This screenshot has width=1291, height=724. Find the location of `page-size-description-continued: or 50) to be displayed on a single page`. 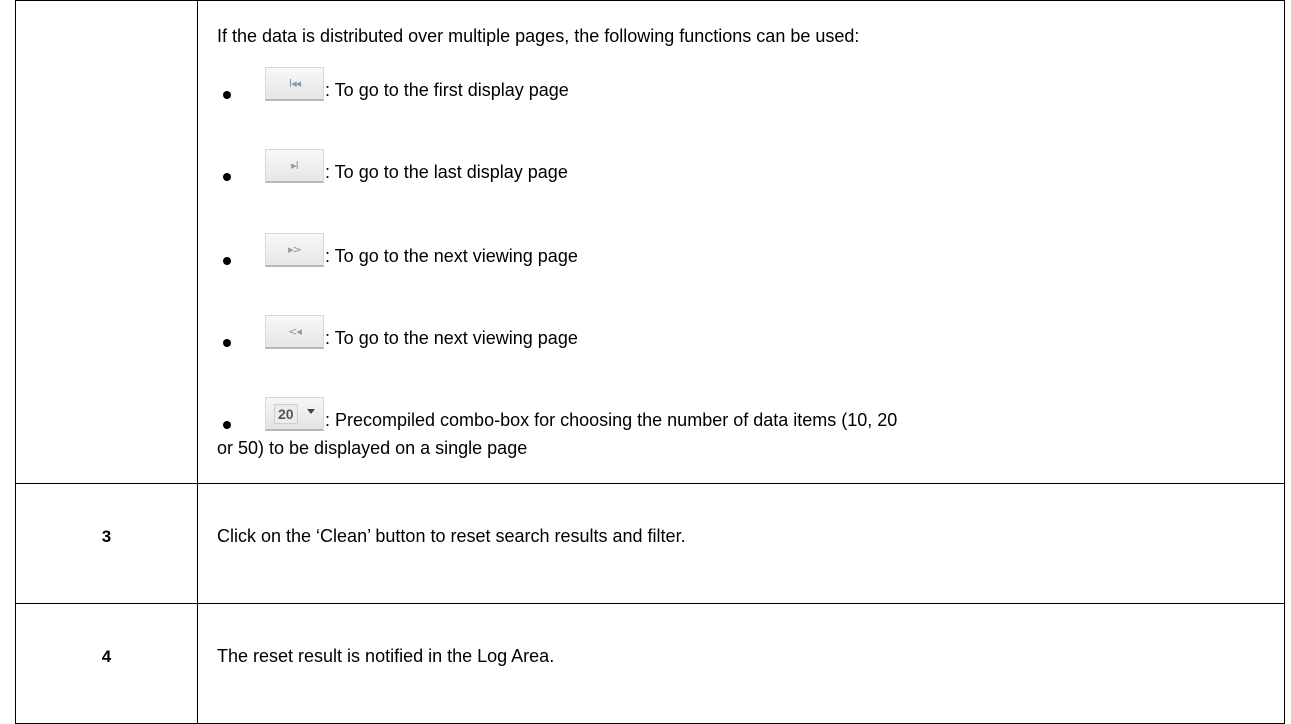

page-size-description-continued: or 50) to be displayed on a single page is located at coordinates (372, 448).